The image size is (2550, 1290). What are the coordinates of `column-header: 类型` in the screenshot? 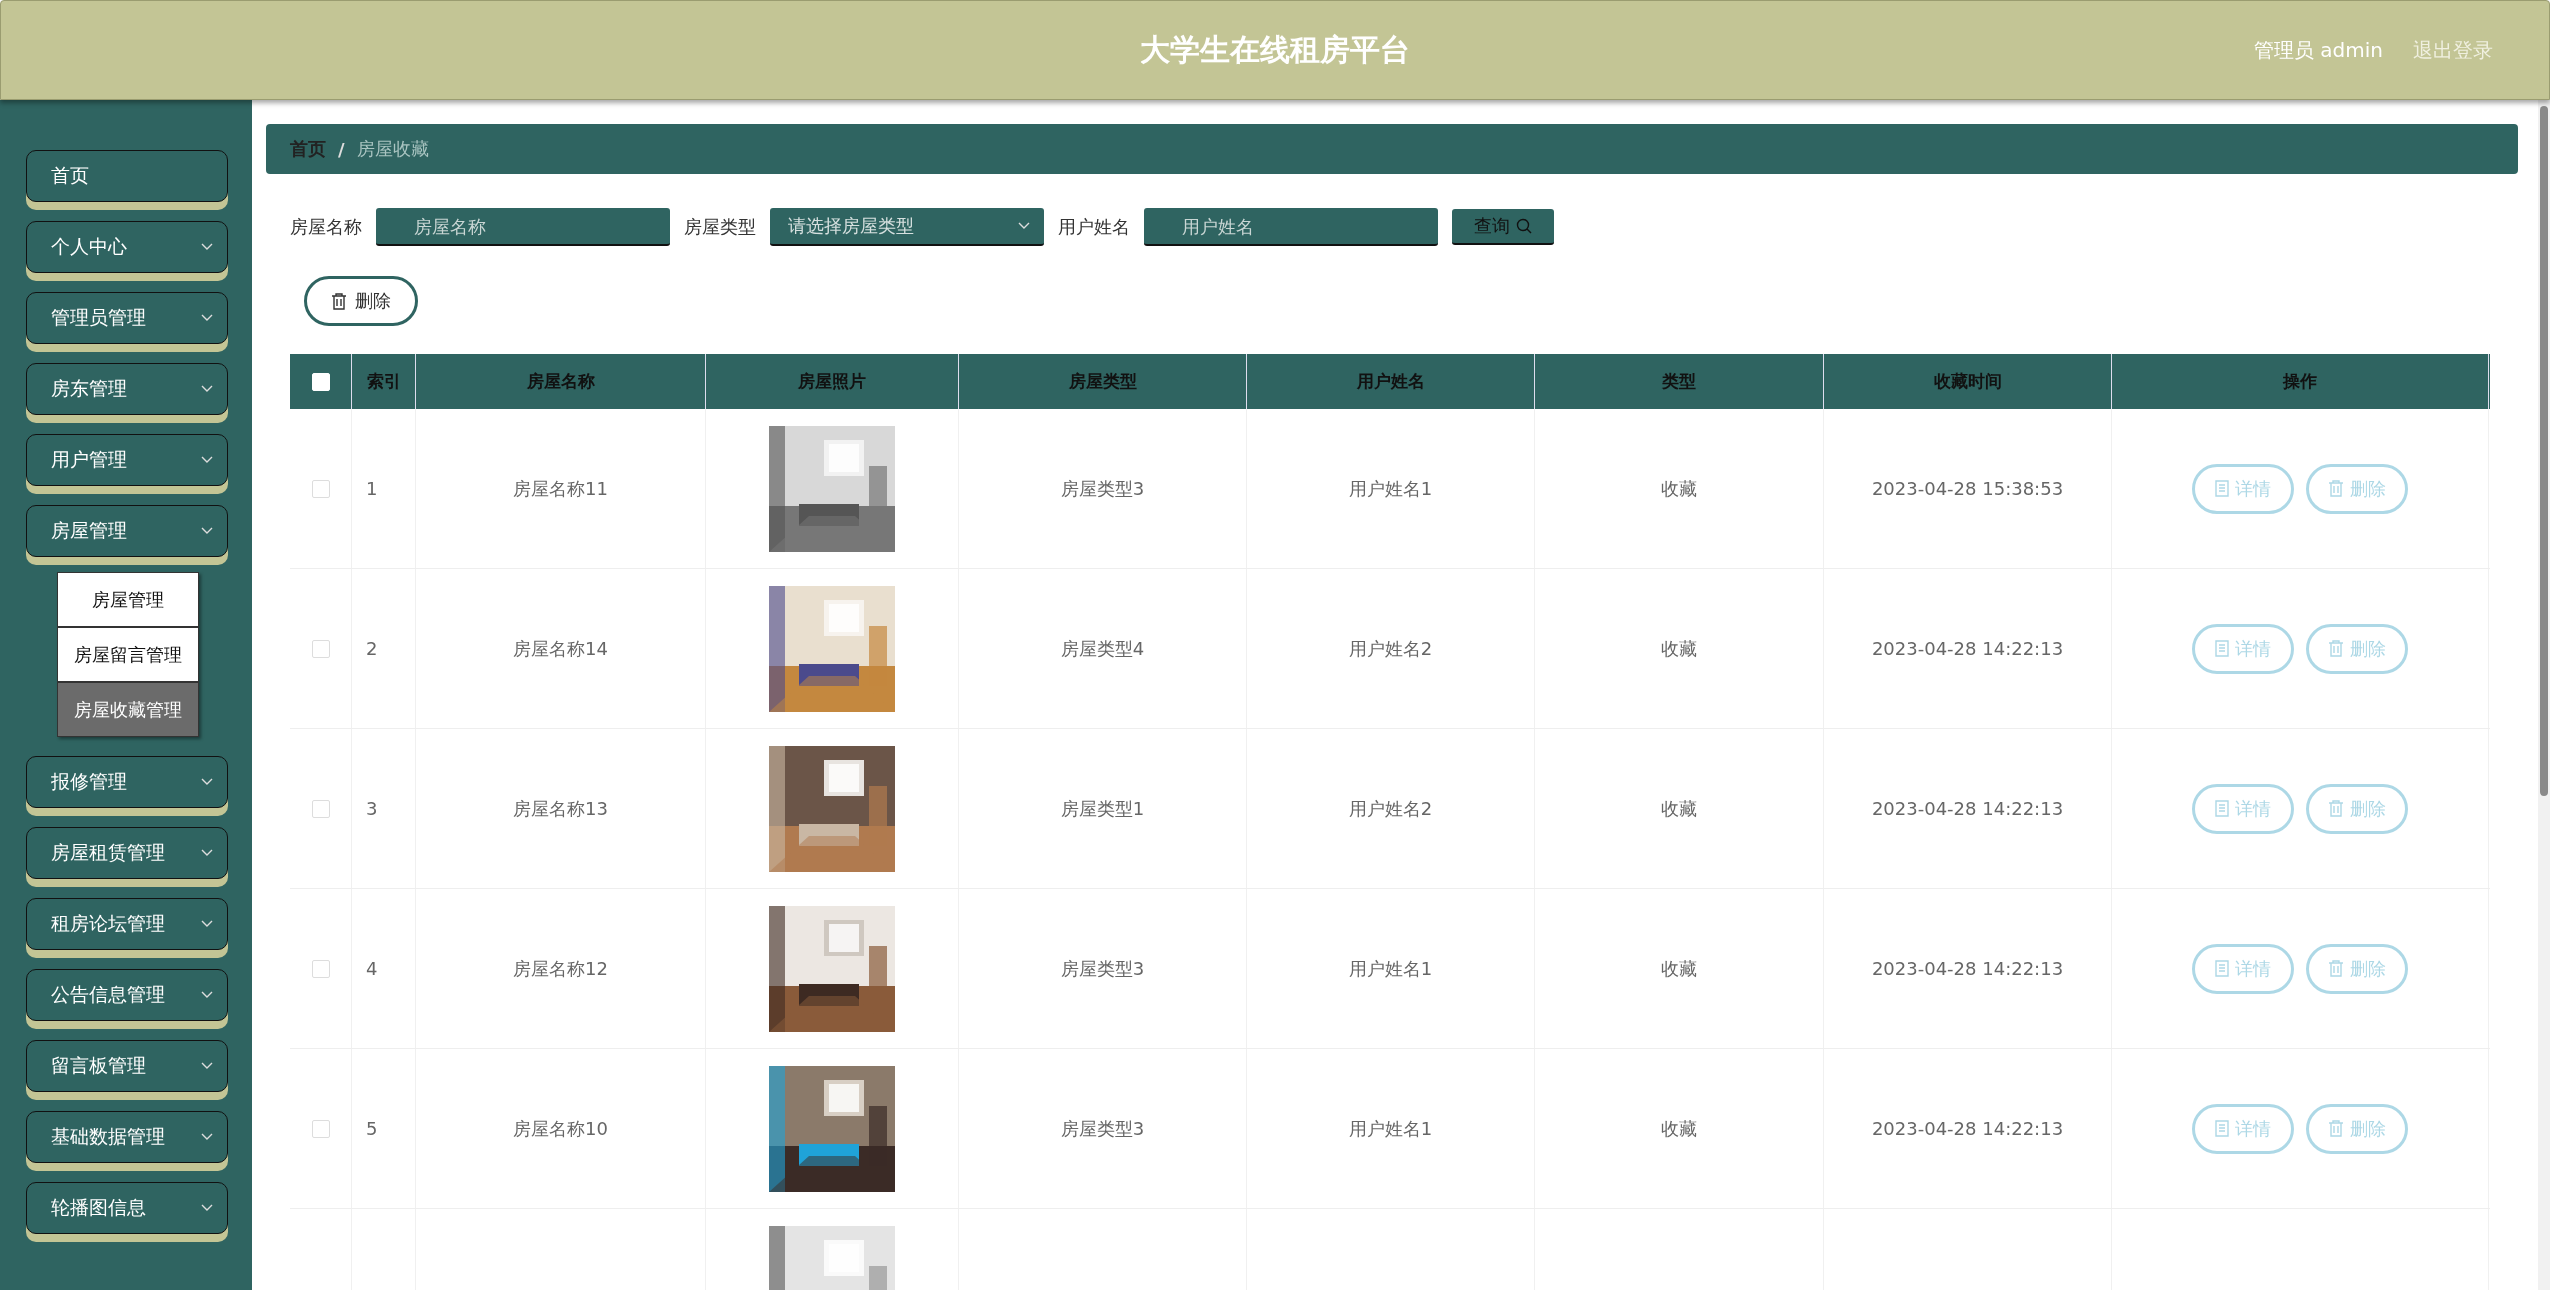 It's located at (1679, 381).